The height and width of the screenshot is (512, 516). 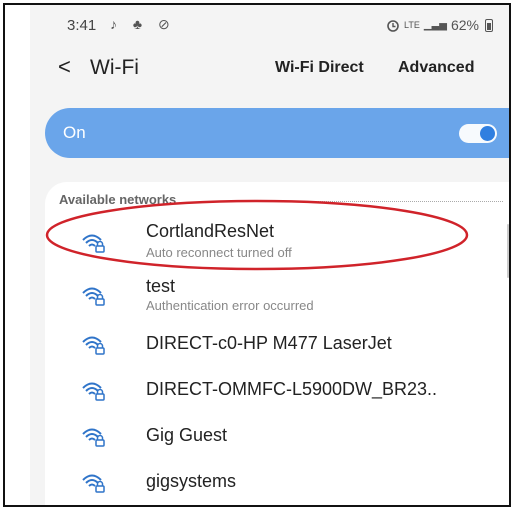 I want to click on network-name: gigsystems, so click(x=191, y=481).